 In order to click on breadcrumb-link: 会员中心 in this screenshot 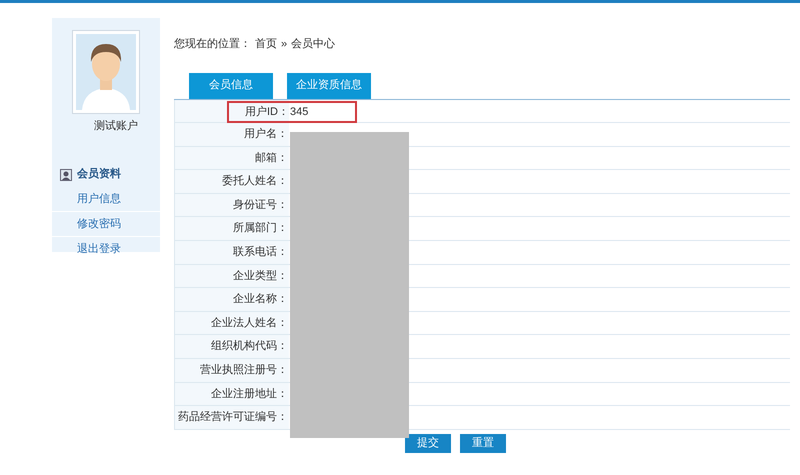, I will do `click(313, 44)`.